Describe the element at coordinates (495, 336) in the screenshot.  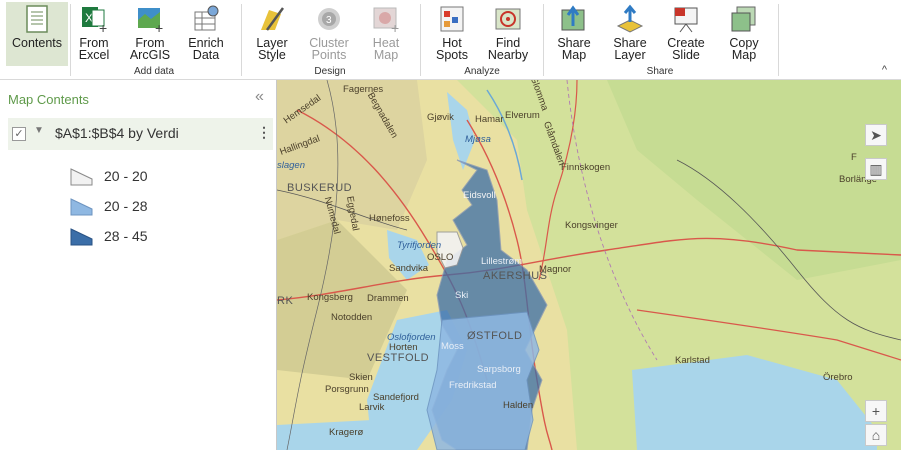
I see `map-label-ostfold: ØSTFOLD` at that location.